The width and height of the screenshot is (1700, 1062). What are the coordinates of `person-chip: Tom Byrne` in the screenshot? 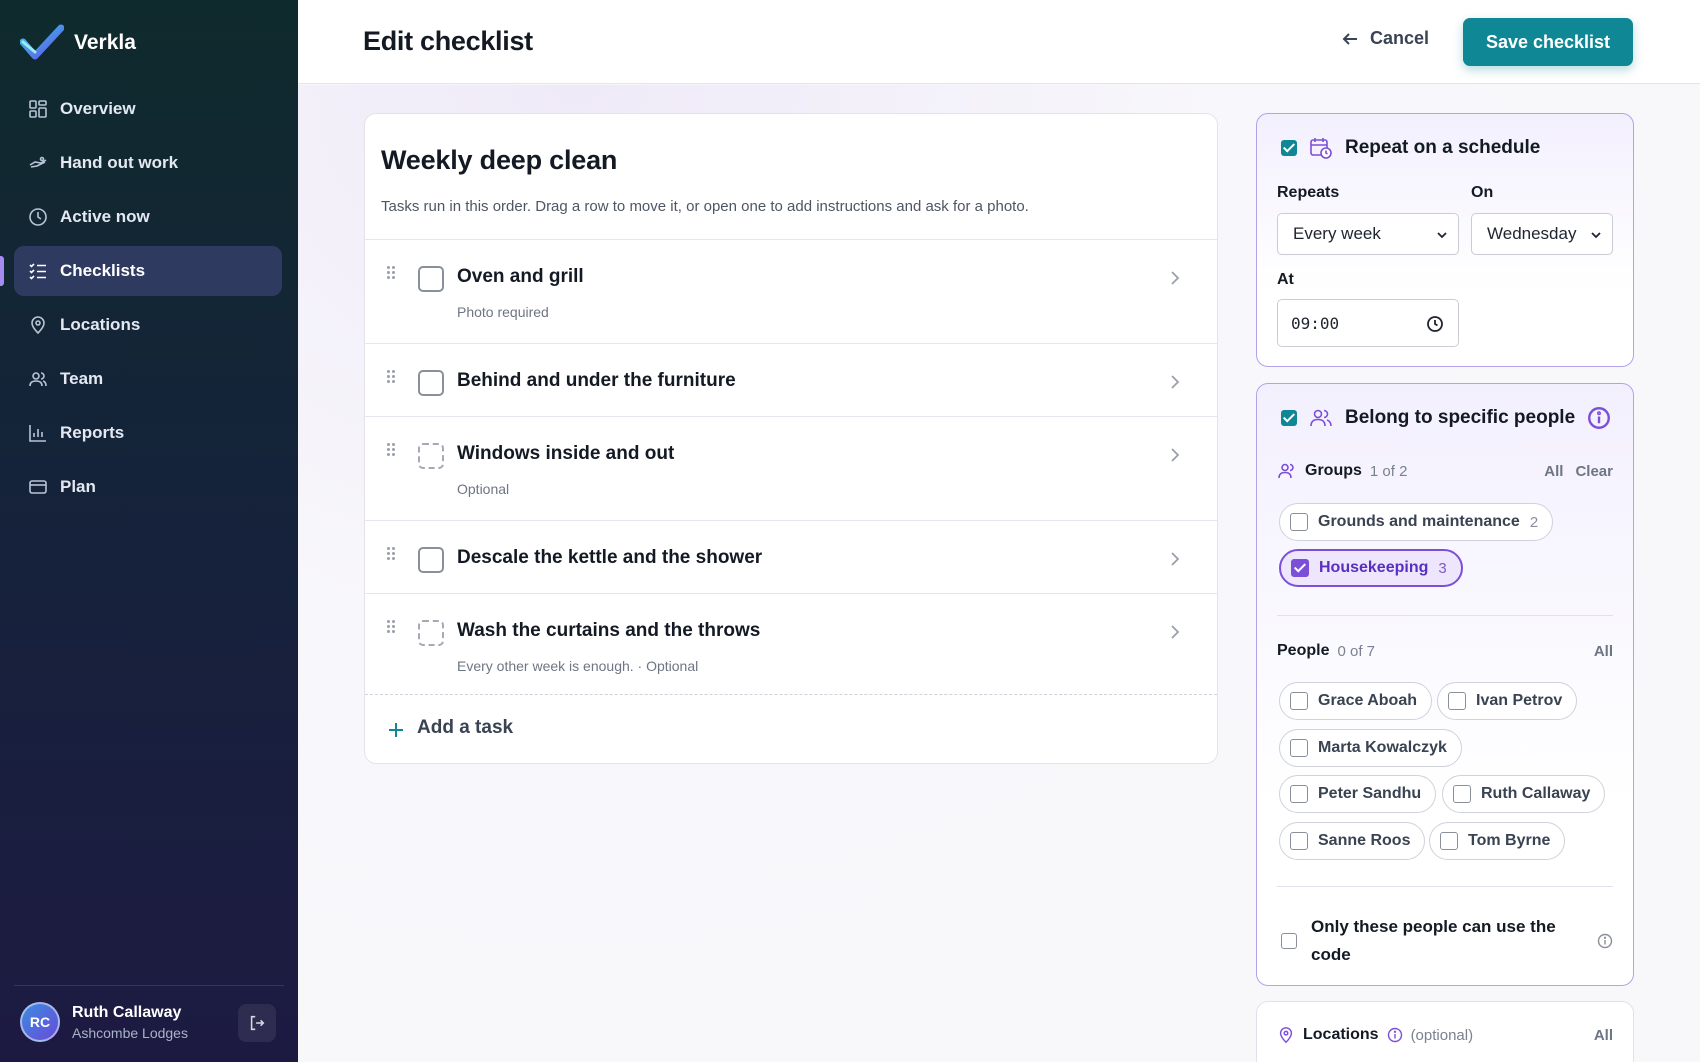 It's located at (1497, 841).